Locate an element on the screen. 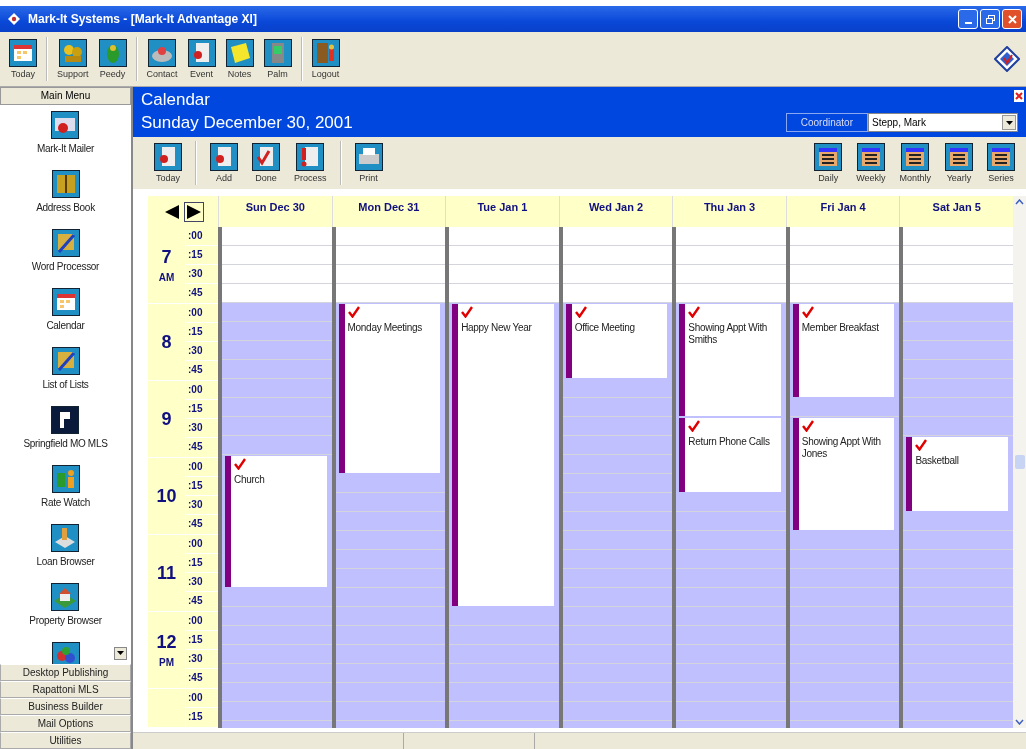 The image size is (1026, 749). handheld-icon is located at coordinates (277, 53).